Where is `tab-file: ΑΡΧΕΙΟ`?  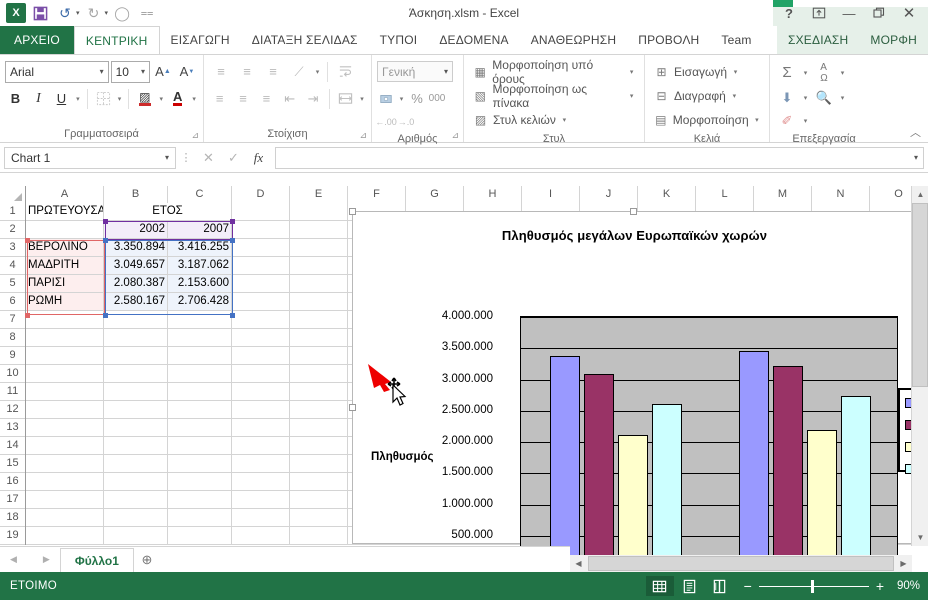 tab-file: ΑΡΧΕΙΟ is located at coordinates (37, 40).